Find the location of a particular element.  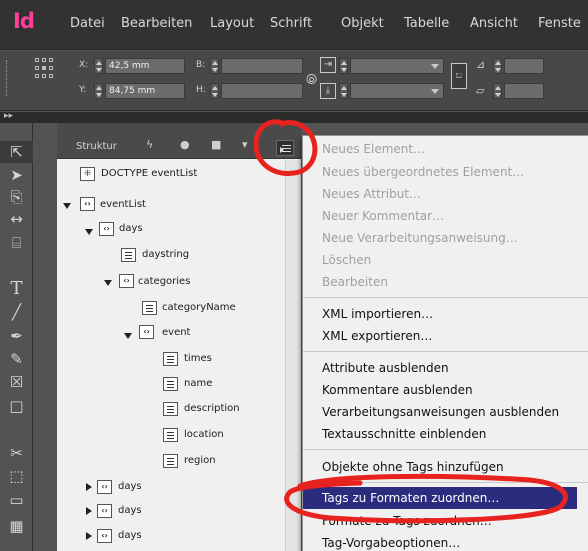

shear-stepper is located at coordinates (497, 91).